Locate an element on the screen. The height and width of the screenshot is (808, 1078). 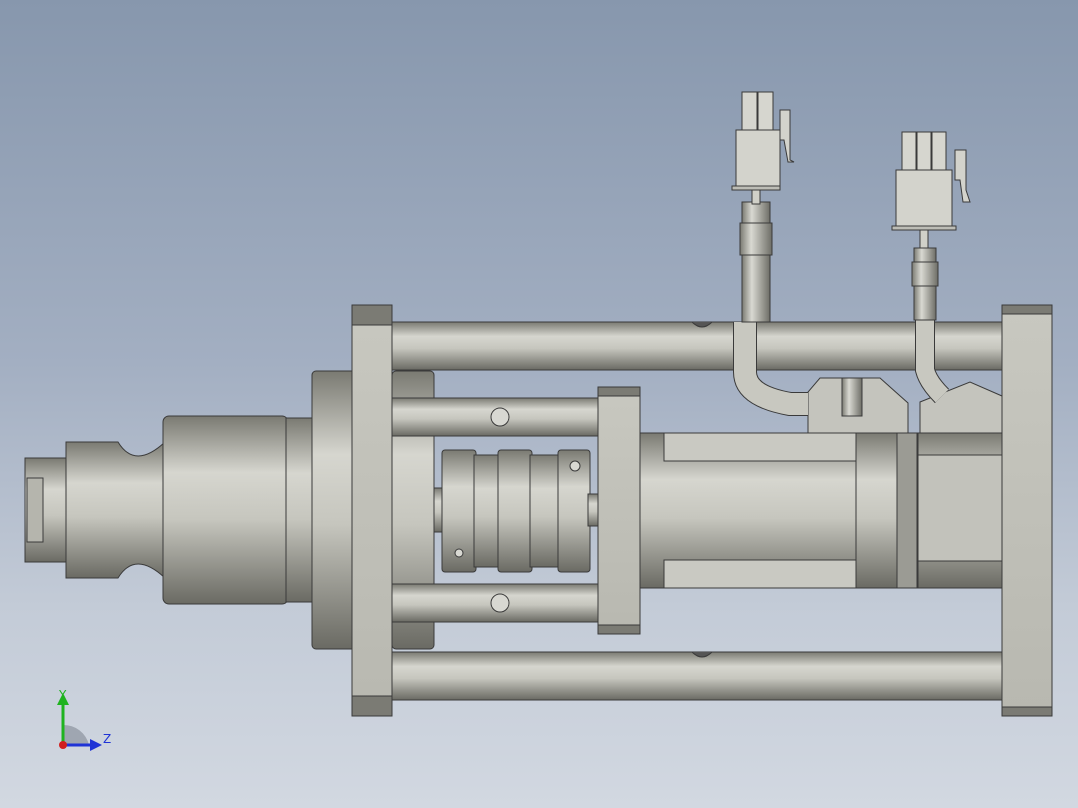
rear-plate is located at coordinates (1027, 510).